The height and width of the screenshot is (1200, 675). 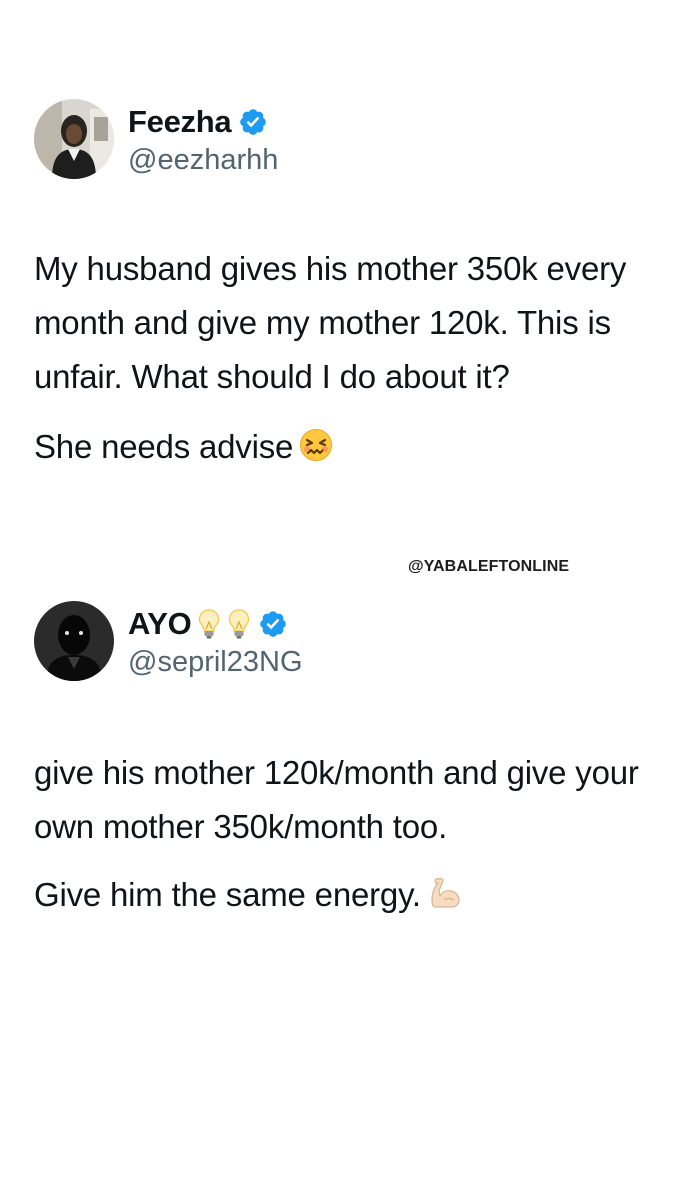 I want to click on tweet-header: Feezha @eezharhh, so click(x=344, y=139).